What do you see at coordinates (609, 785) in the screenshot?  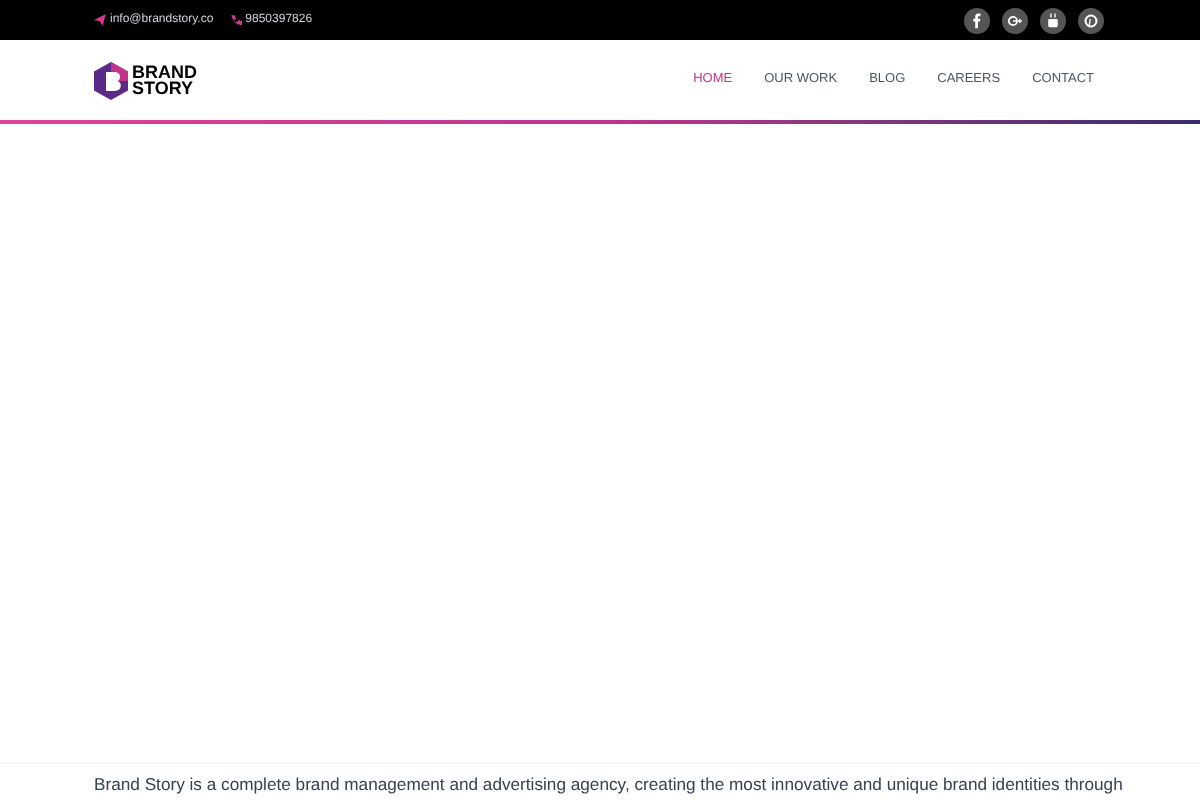 I see `intro-paragraph: Brand Story is a complete brand management and advertising agency, creating the most innovative and unique brand identities through` at bounding box center [609, 785].